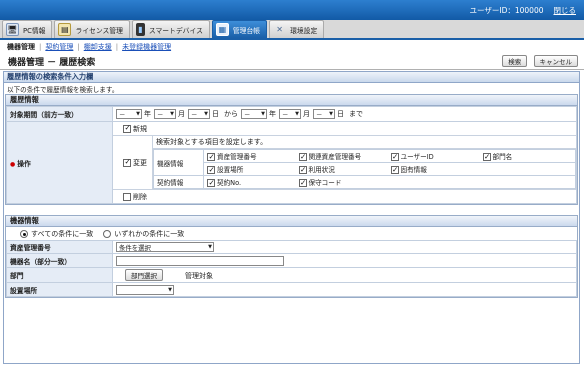  Describe the element at coordinates (52, 62) in the screenshot. I see `page-title: 機器管理 － 履歴検索` at that location.